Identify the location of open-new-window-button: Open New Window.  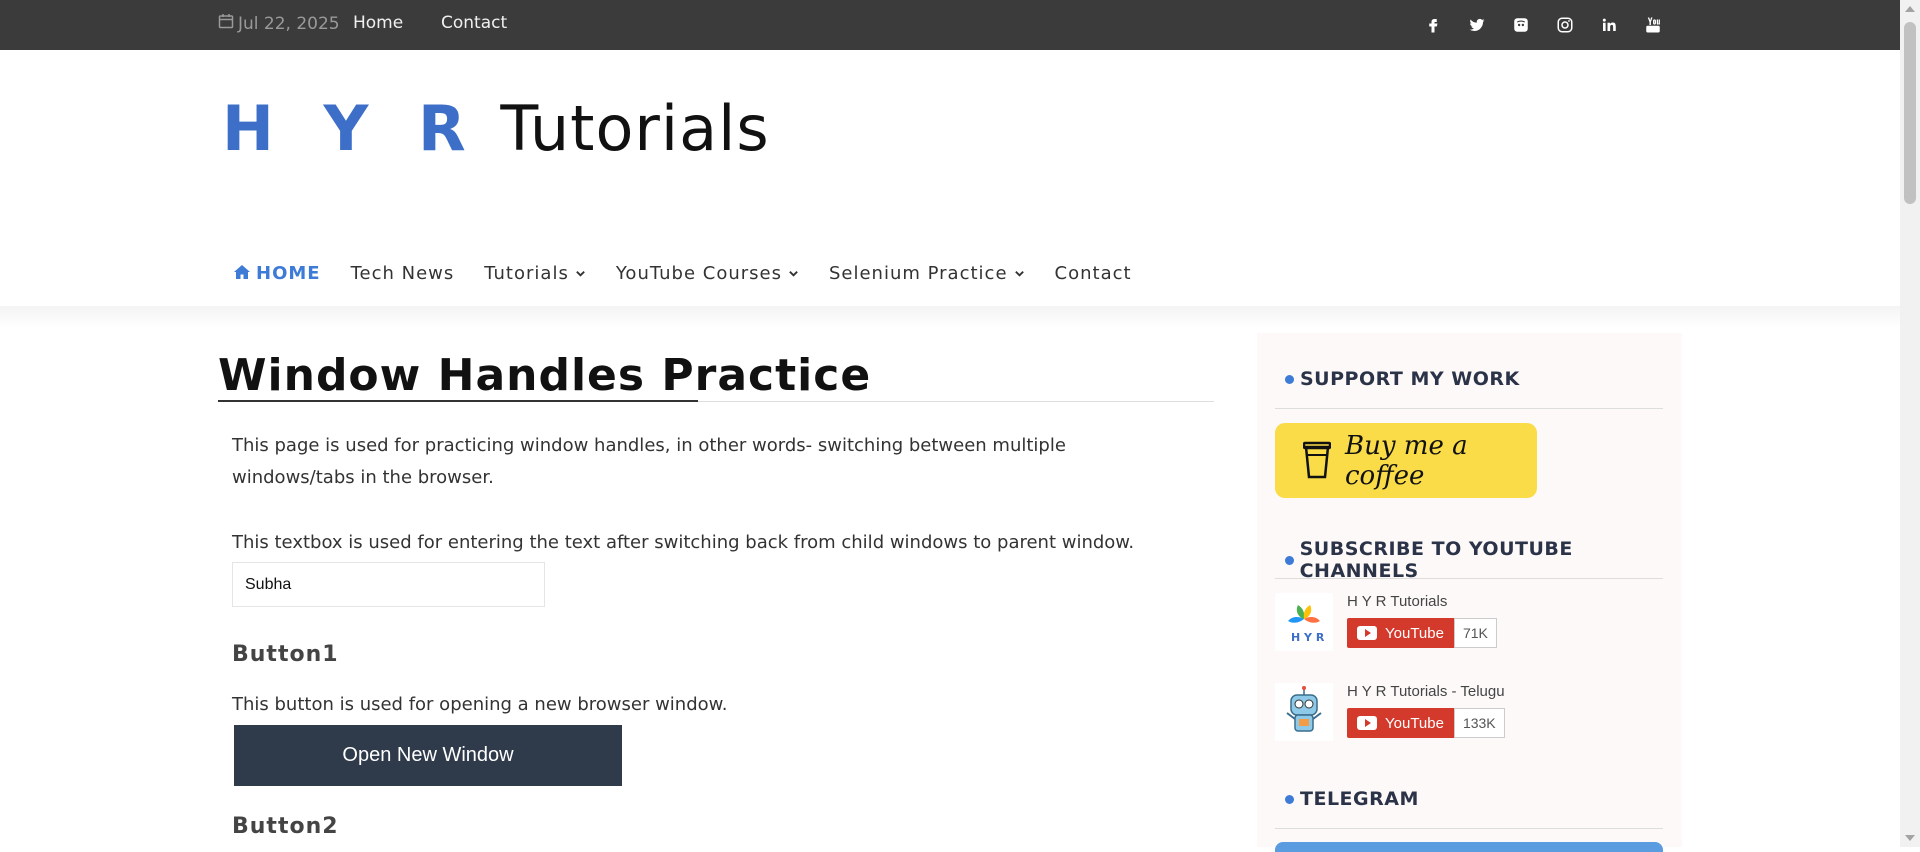
(428, 755).